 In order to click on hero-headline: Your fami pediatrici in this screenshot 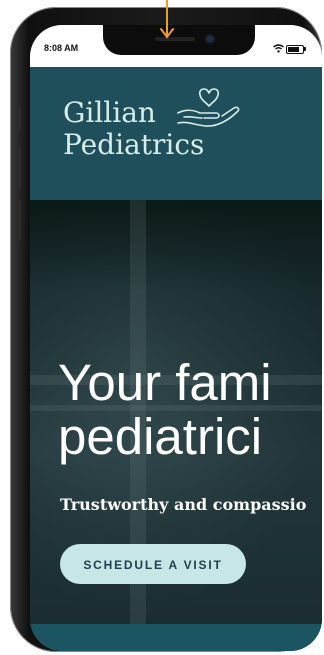, I will do `click(190, 410)`.